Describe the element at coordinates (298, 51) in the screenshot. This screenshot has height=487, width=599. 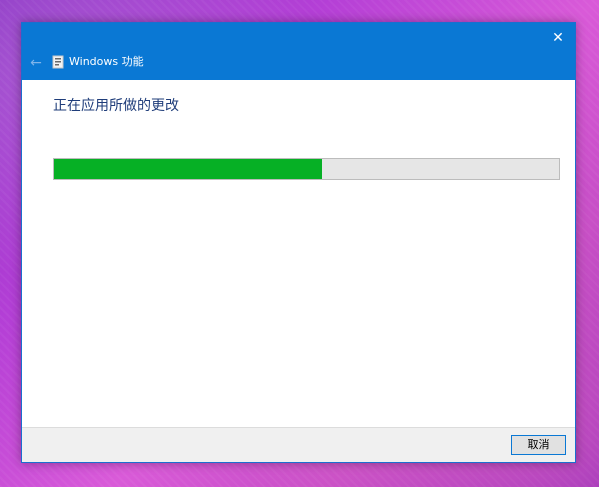
I see `title-bar: ✕ ← Windows 功能` at that location.